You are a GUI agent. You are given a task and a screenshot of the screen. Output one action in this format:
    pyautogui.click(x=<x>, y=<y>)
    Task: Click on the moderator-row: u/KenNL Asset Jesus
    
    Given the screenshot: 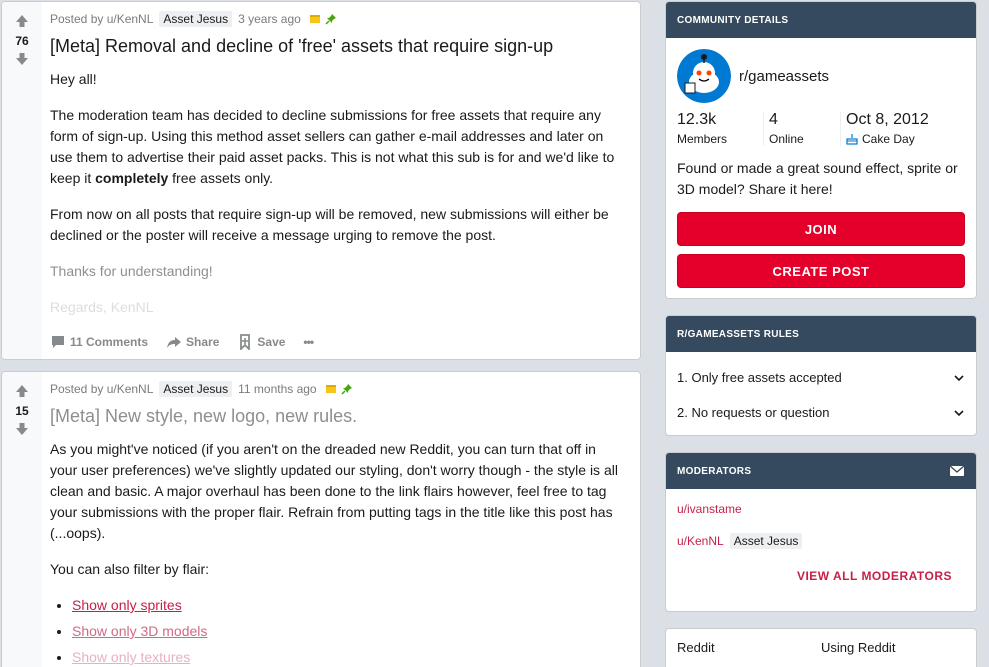 What is the action you would take?
    pyautogui.click(x=821, y=541)
    